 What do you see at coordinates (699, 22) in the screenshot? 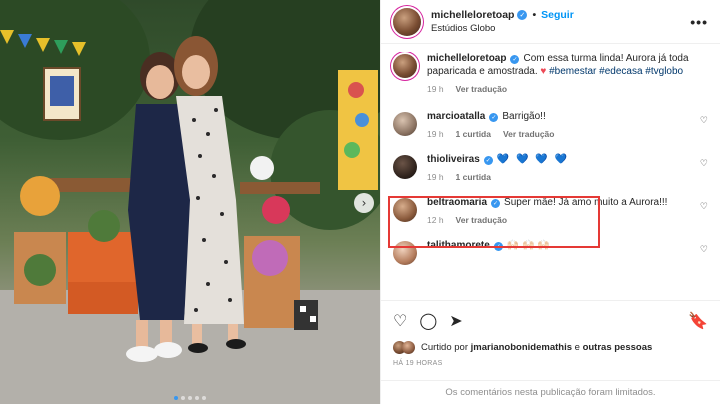
I see `more-options-icon: •••` at bounding box center [699, 22].